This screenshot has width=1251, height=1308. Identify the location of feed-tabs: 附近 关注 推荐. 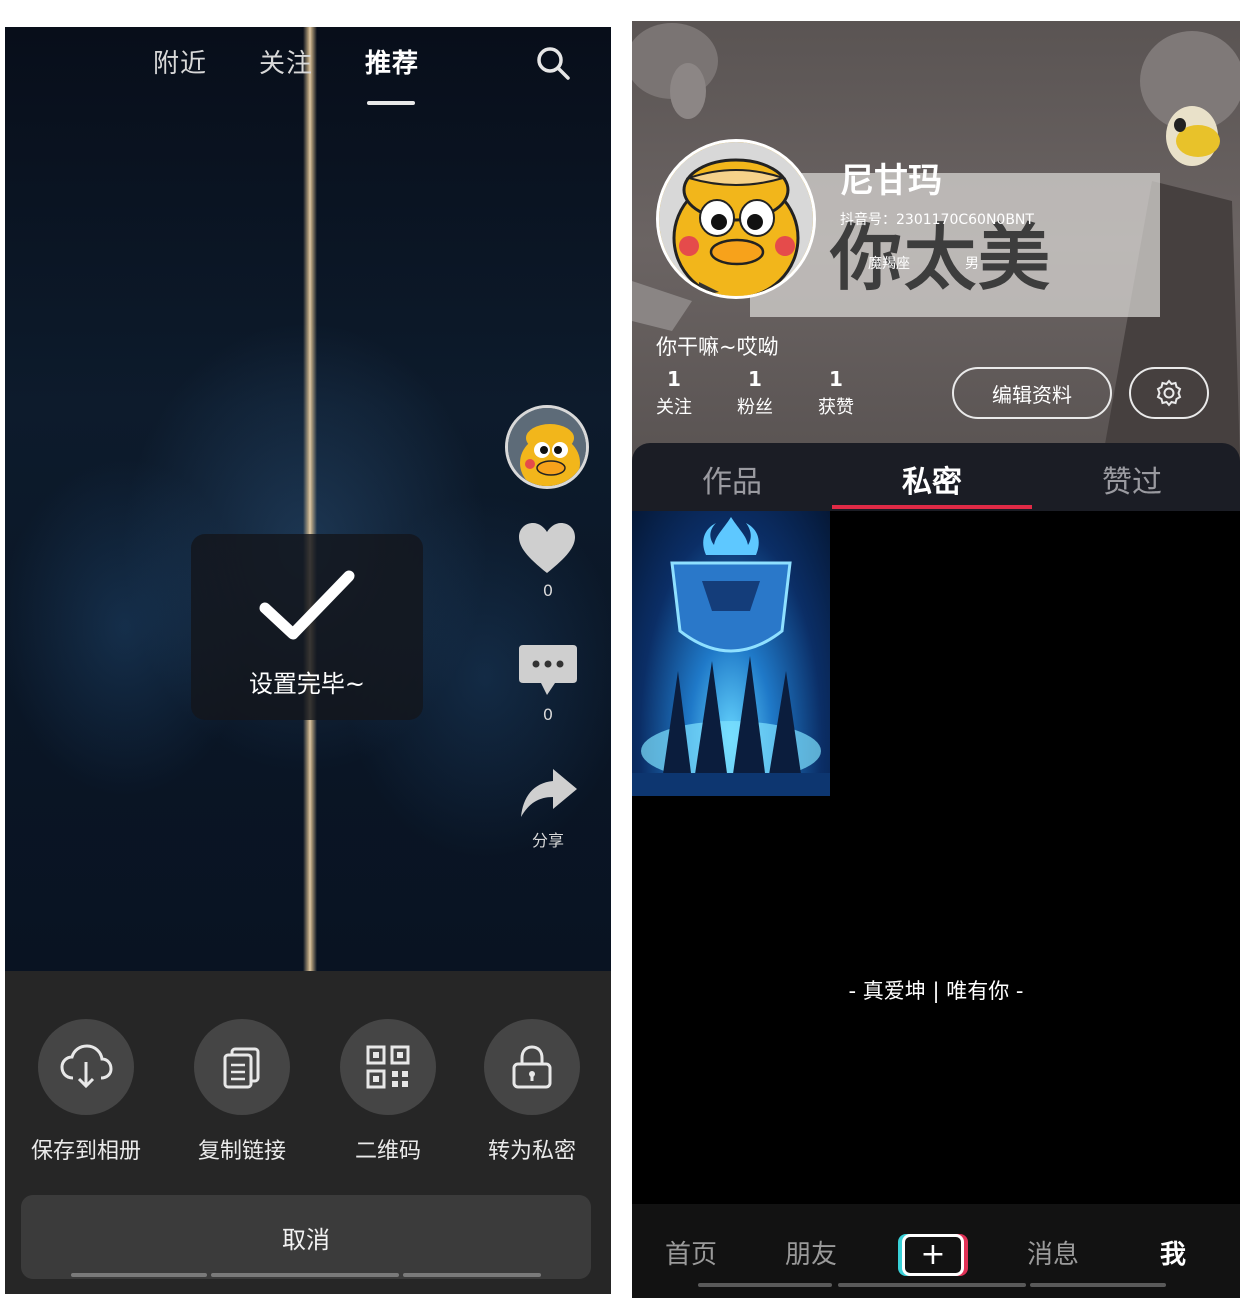
(308, 74).